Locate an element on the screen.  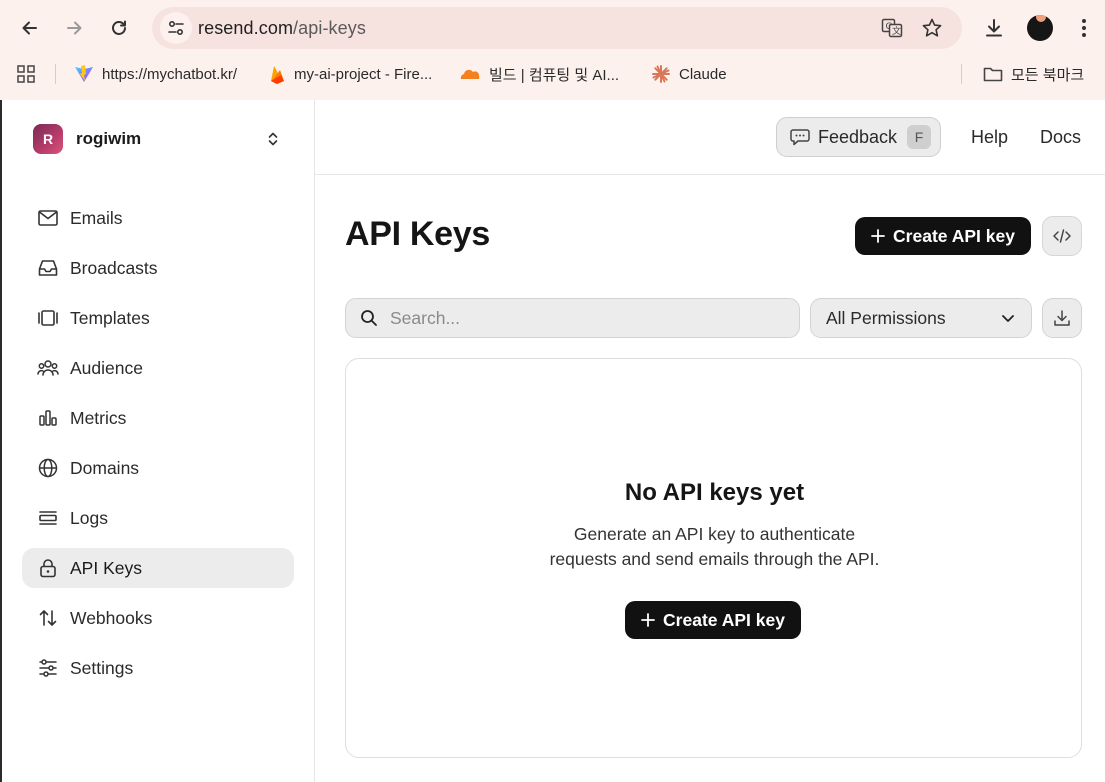
chevron-down-icon is located at coordinates (1008, 318).